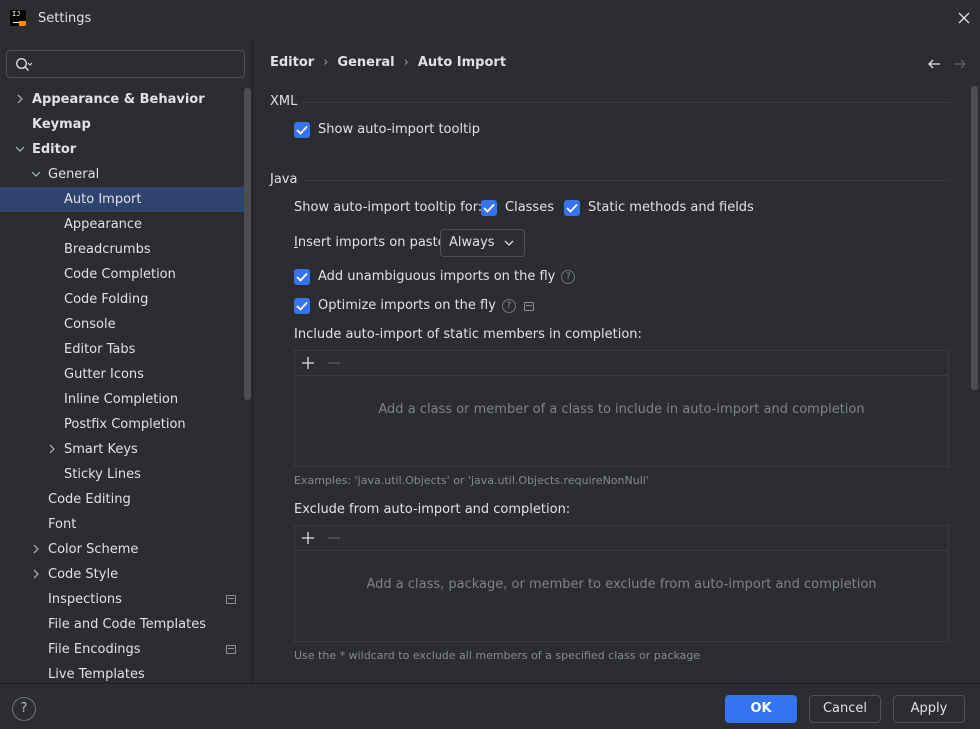 The height and width of the screenshot is (729, 980). I want to click on tooltip-for-label: Show auto-import tooltip for:, so click(388, 207).